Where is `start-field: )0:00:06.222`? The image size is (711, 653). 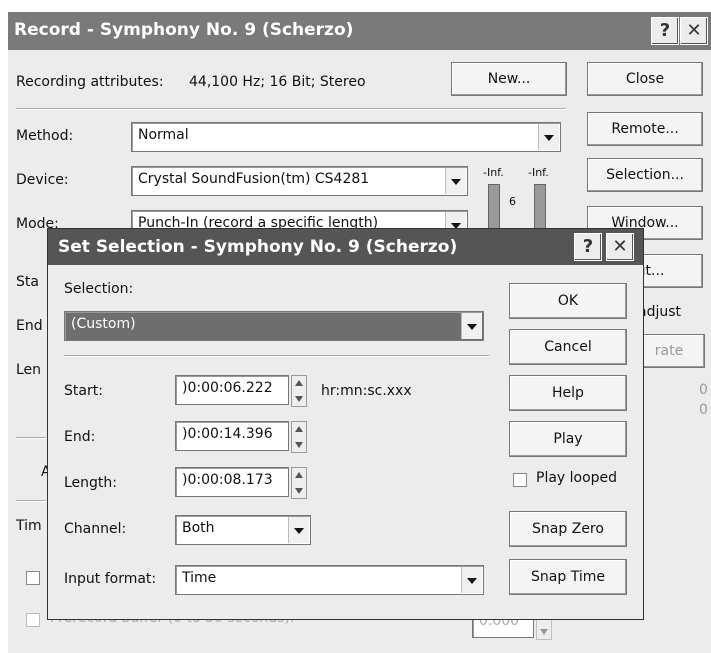 start-field: )0:00:06.222 is located at coordinates (232, 390).